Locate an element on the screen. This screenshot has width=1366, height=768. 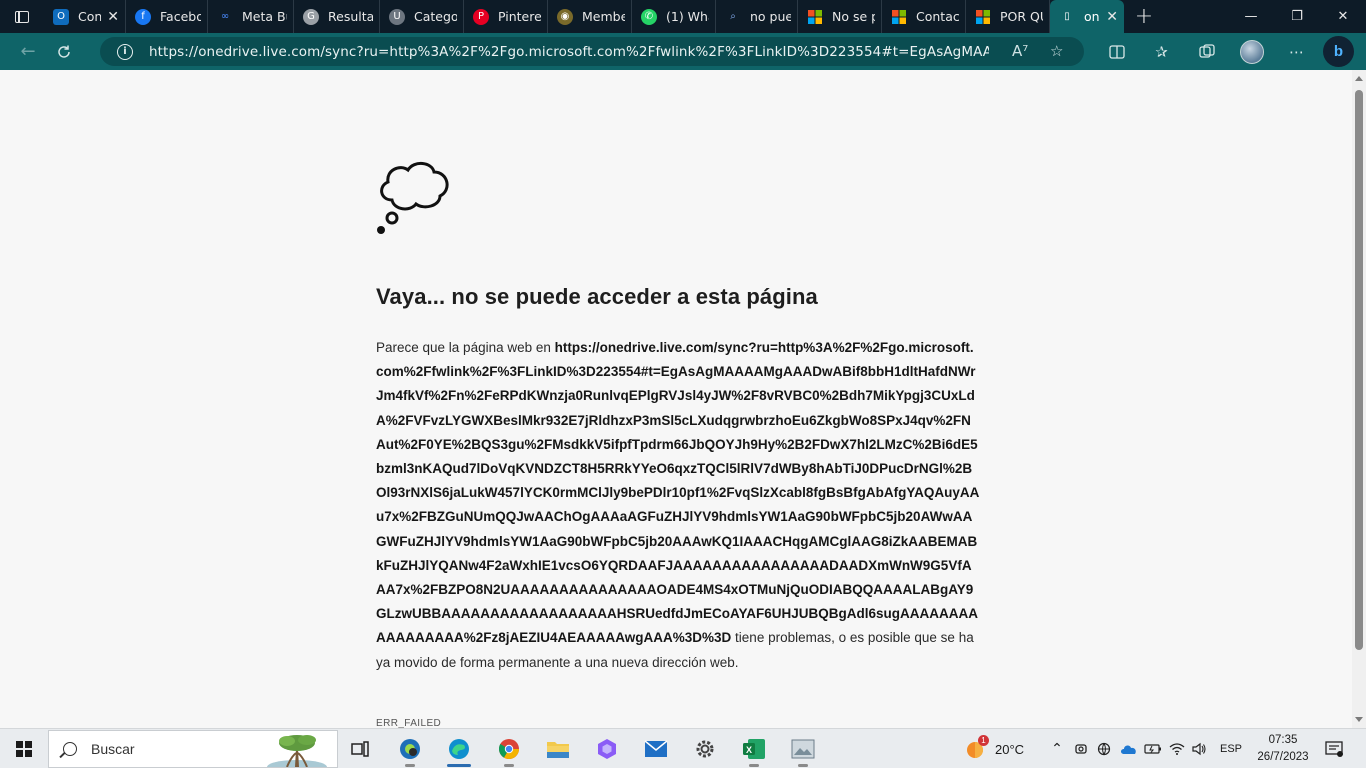
windows-logo-icon is located at coordinates (24, 748).